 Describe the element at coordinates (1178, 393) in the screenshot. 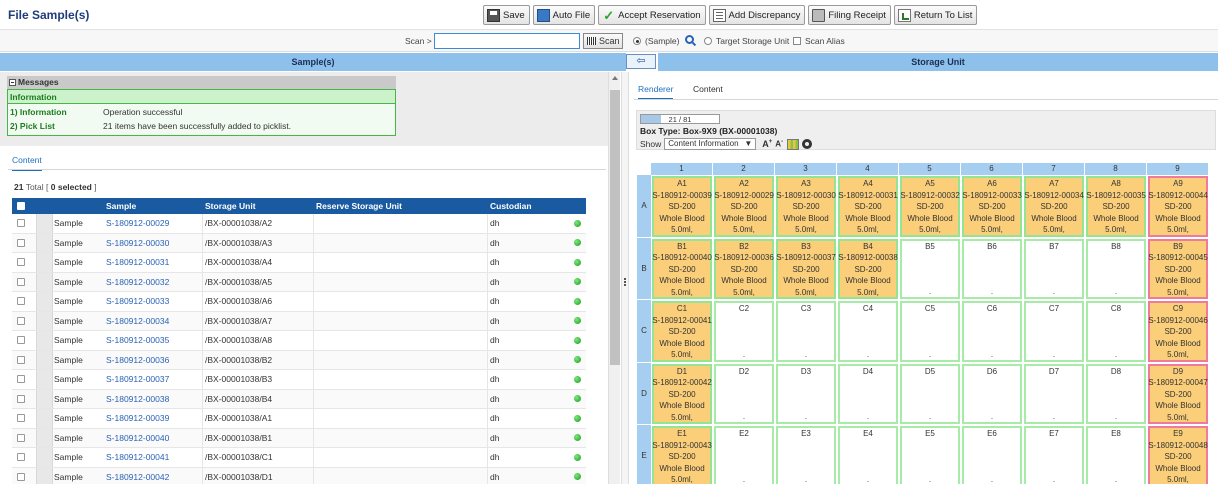

I see `box-cell: D9 S-180912-00047 SD-200 Whole Blood 5.0ml,` at that location.